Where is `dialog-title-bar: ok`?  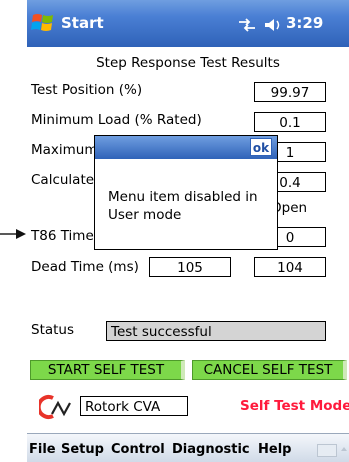
dialog-title-bar: ok is located at coordinates (186, 147).